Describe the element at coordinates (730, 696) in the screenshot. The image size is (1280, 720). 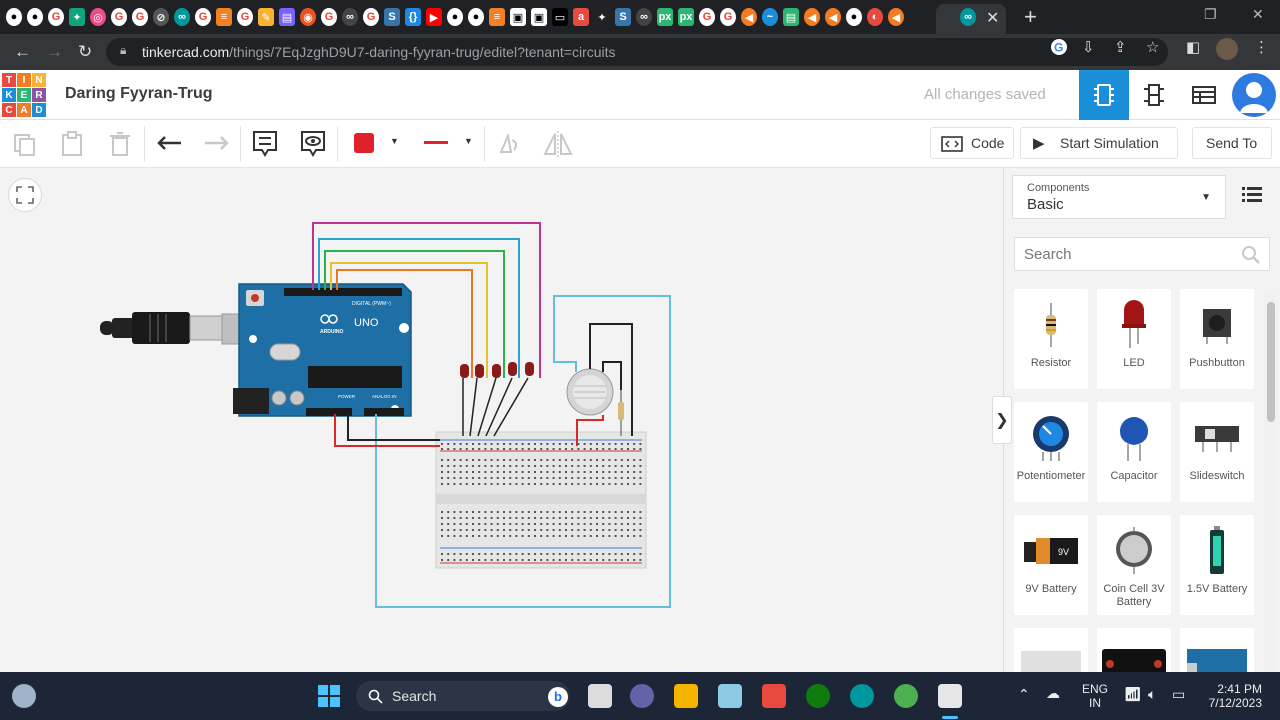
I see `photos-icon` at that location.